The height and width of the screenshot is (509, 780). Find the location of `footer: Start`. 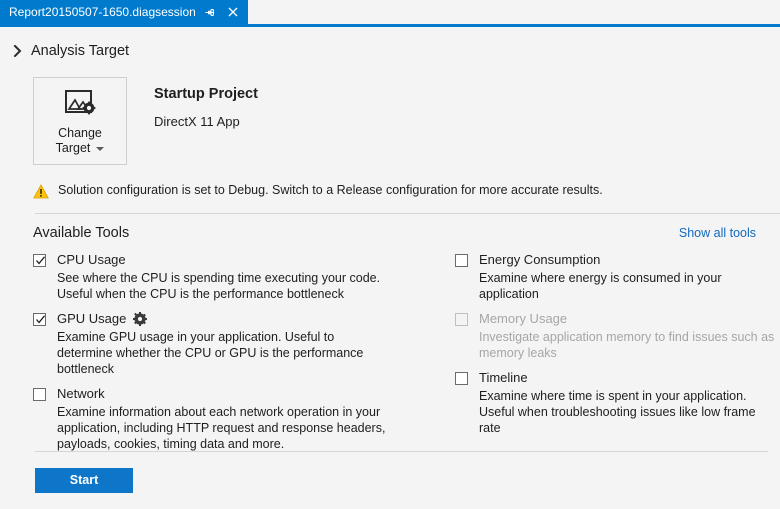

footer: Start is located at coordinates (390, 480).